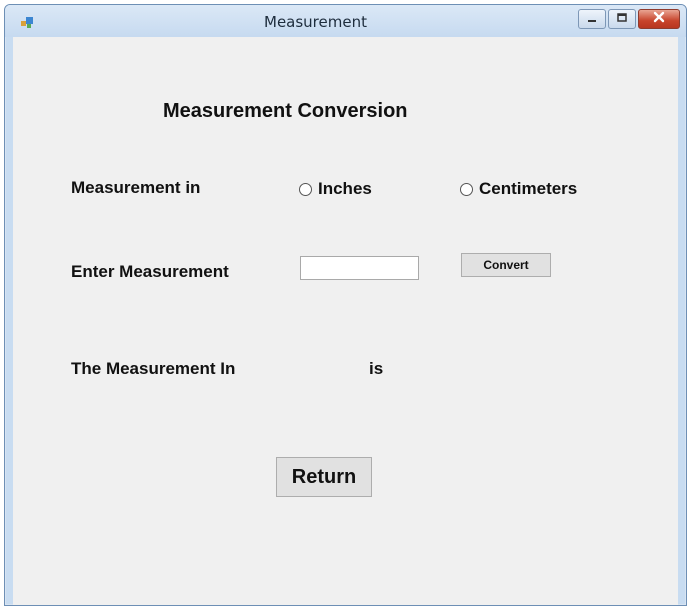  I want to click on radio-centimeters-label: Centimeters, so click(528, 189).